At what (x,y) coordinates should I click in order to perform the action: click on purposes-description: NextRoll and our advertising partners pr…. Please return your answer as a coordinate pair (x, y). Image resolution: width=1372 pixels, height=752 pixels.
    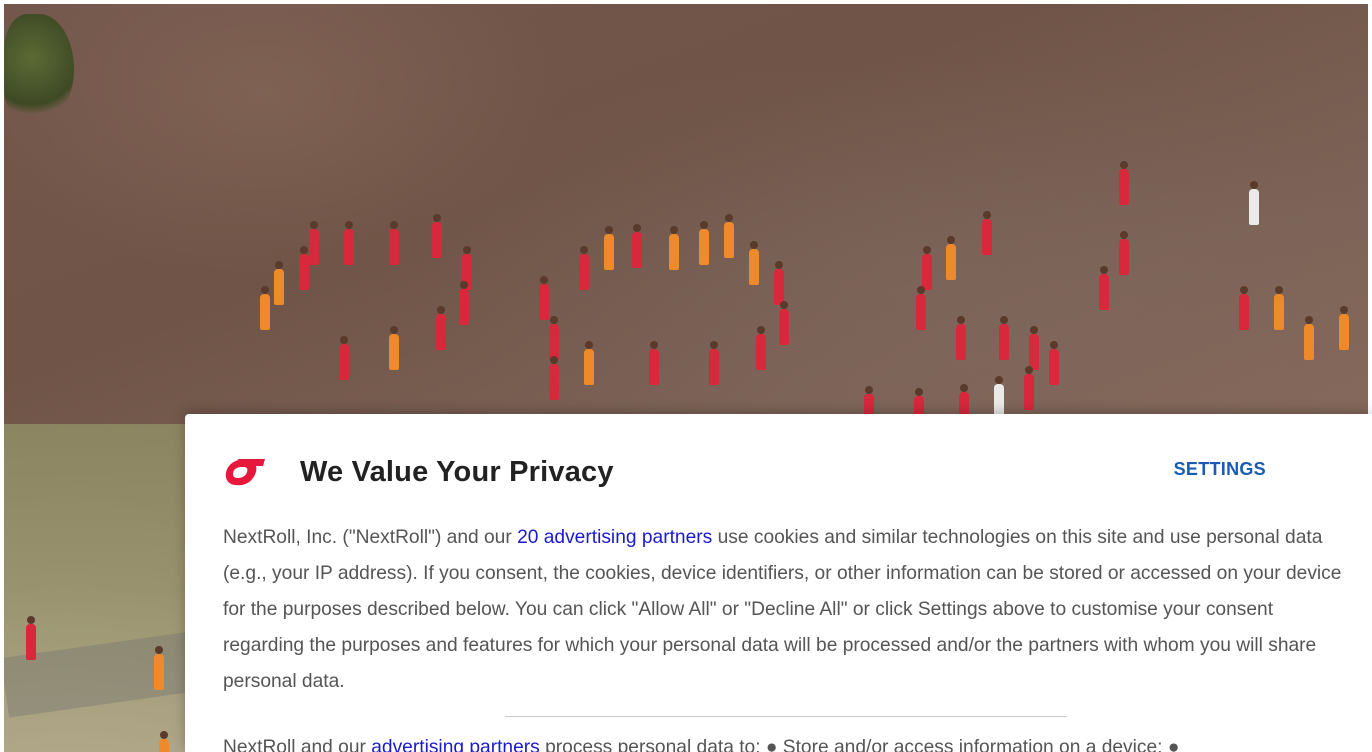
    Looking at the image, I should click on (788, 741).